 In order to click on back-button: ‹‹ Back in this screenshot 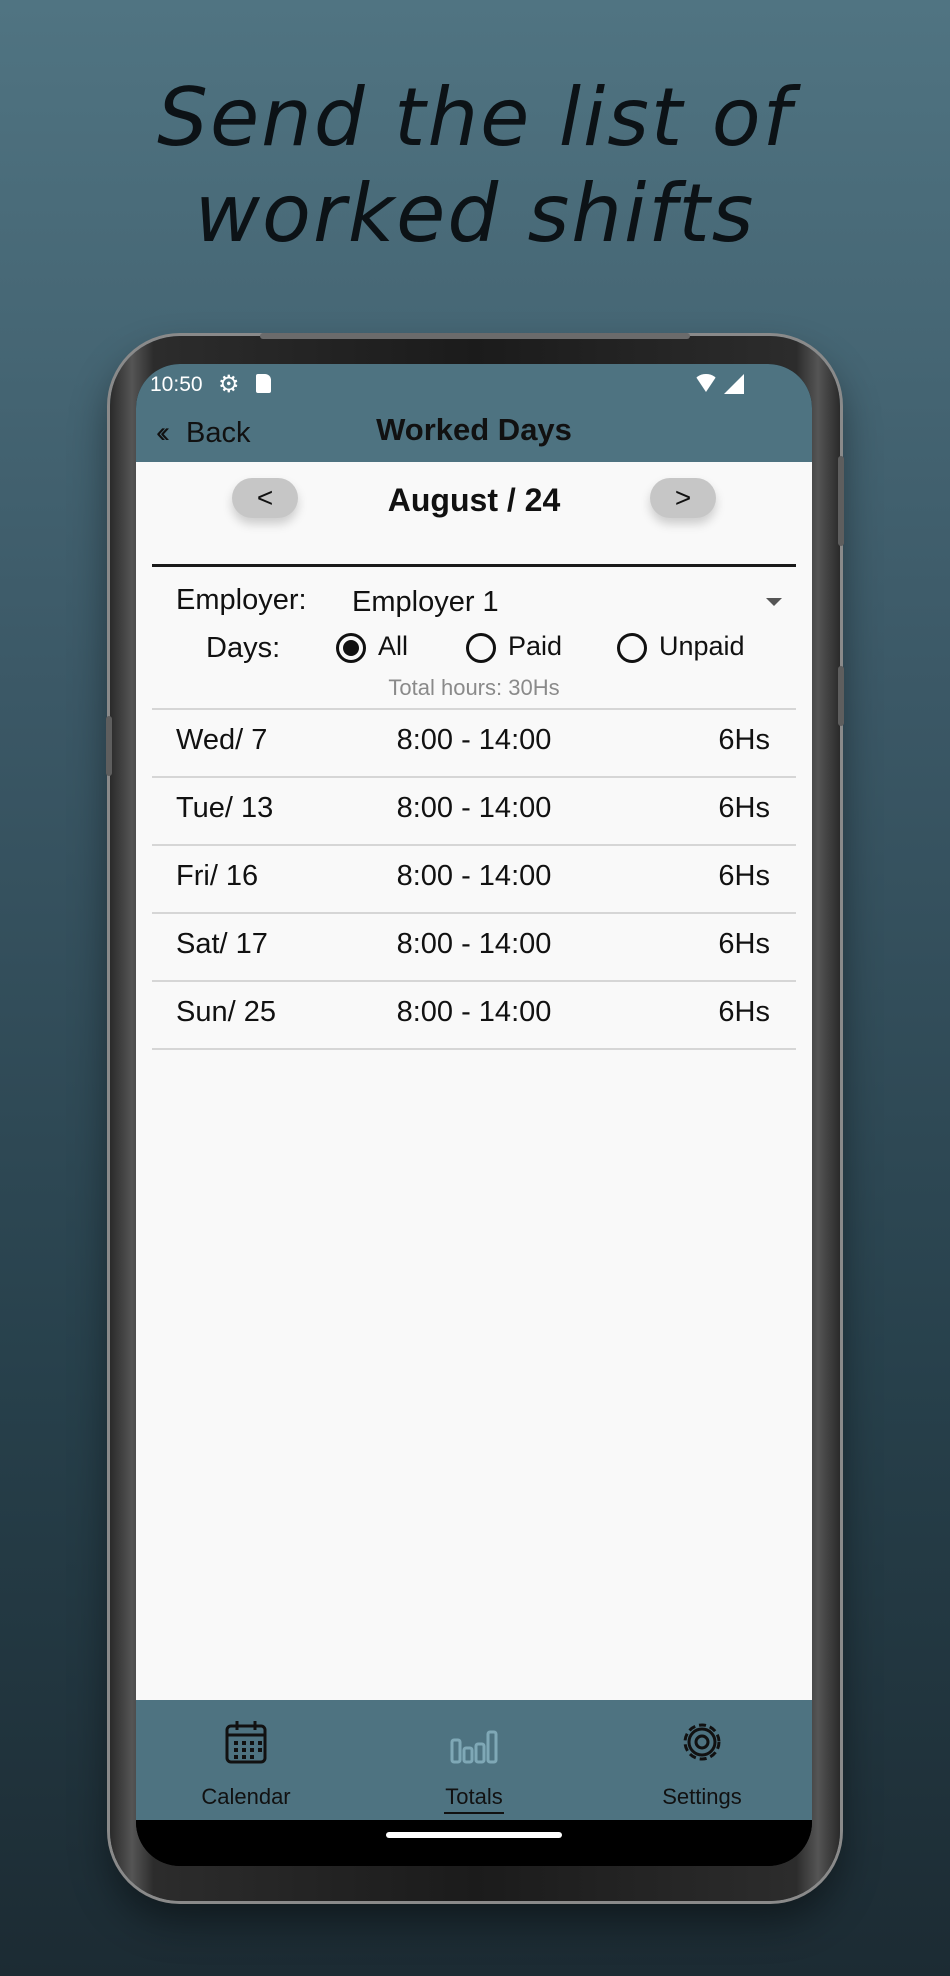, I will do `click(203, 433)`.